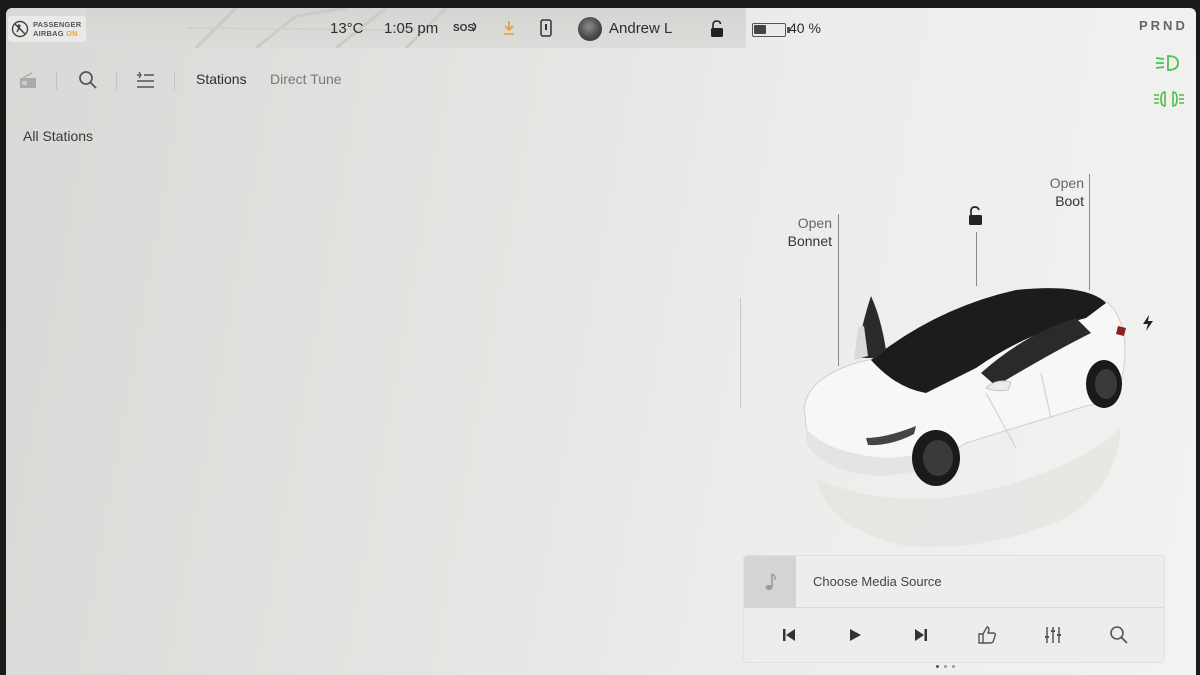  Describe the element at coordinates (1168, 63) in the screenshot. I see `low-beam-headlight-icon` at that location.